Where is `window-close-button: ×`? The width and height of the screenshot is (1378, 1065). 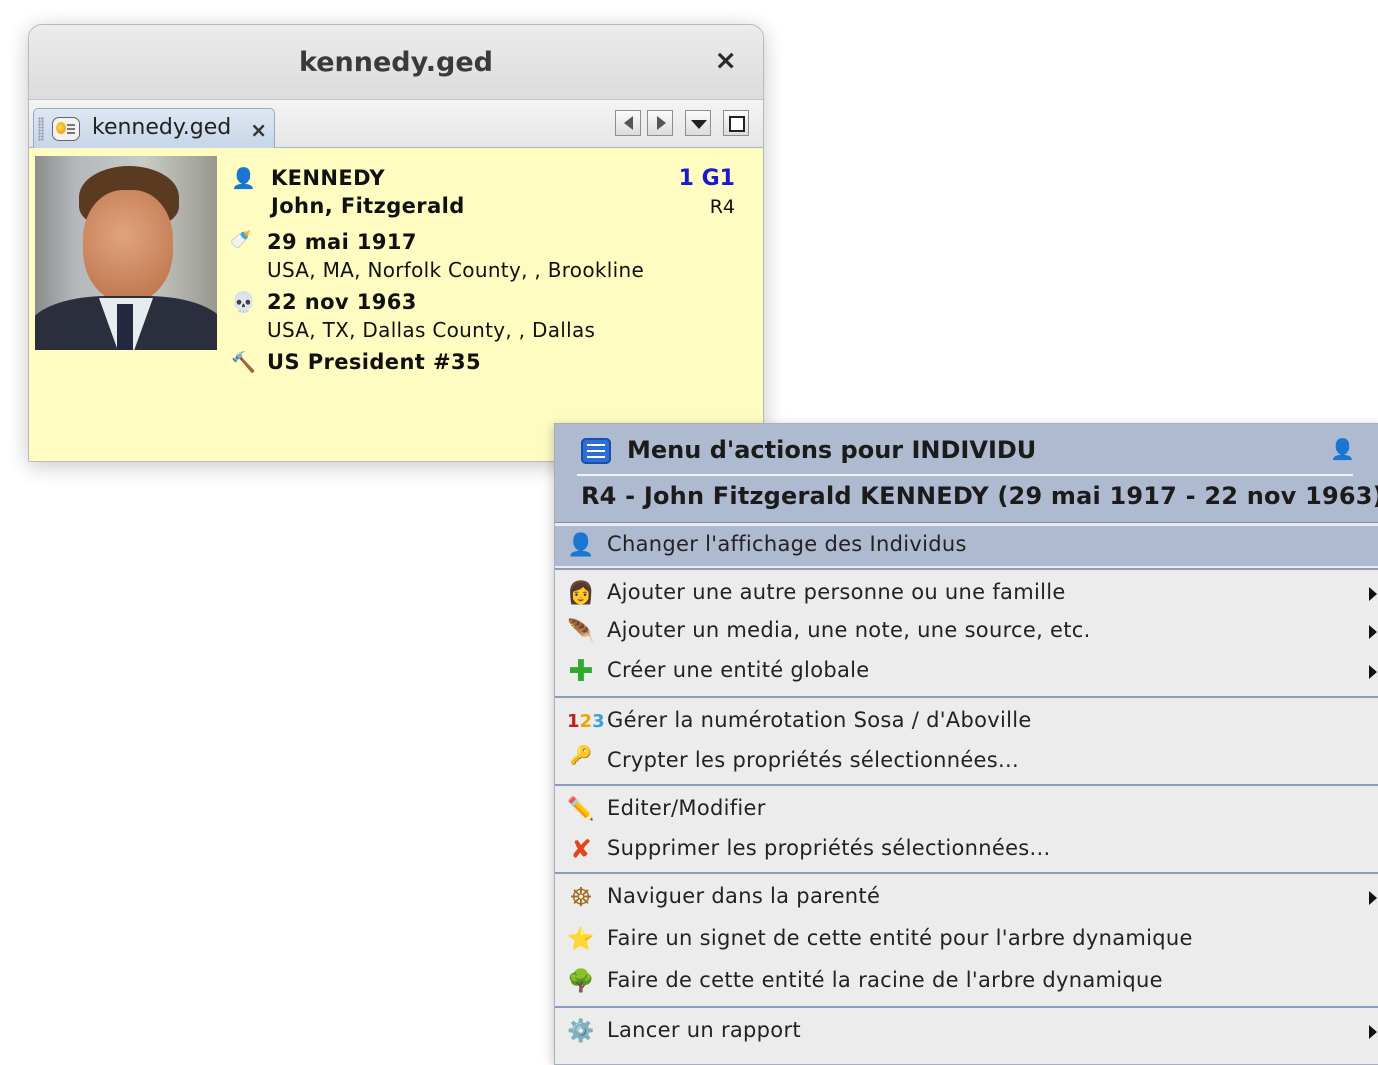 window-close-button: × is located at coordinates (725, 60).